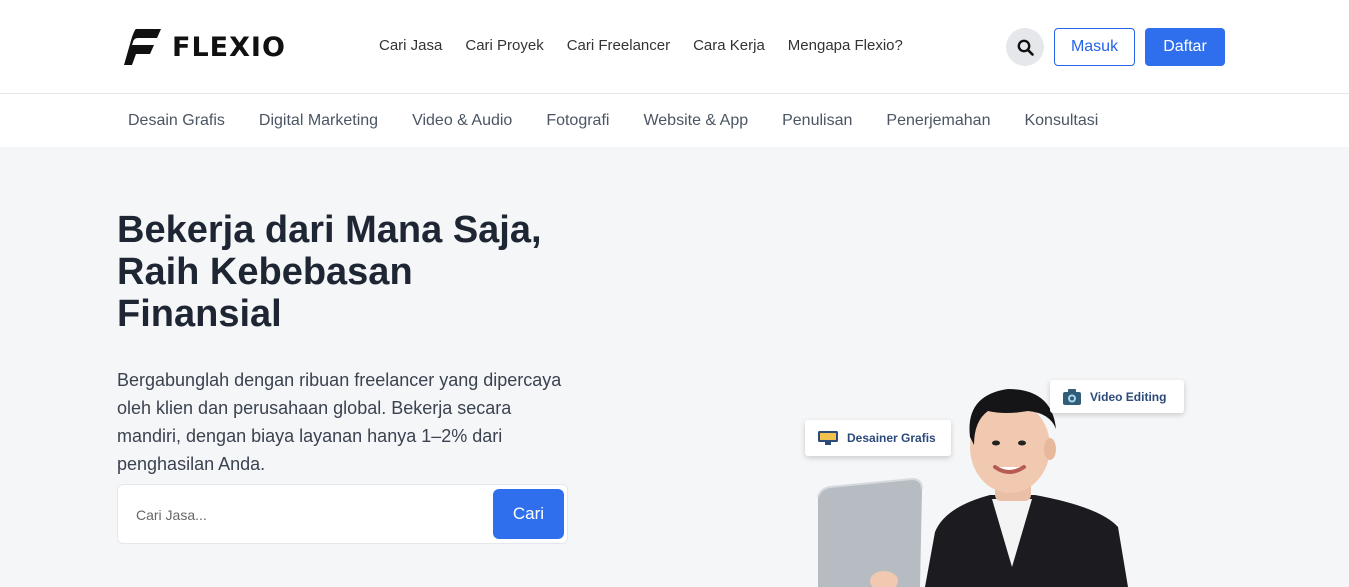 This screenshot has width=1349, height=587. What do you see at coordinates (1094, 47) in the screenshot?
I see `login-button: Masuk` at bounding box center [1094, 47].